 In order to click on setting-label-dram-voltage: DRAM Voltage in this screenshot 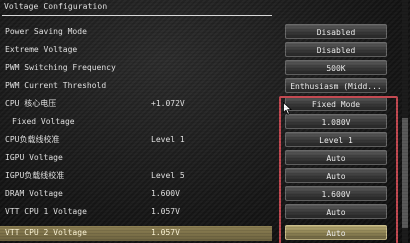, I will do `click(34, 193)`.